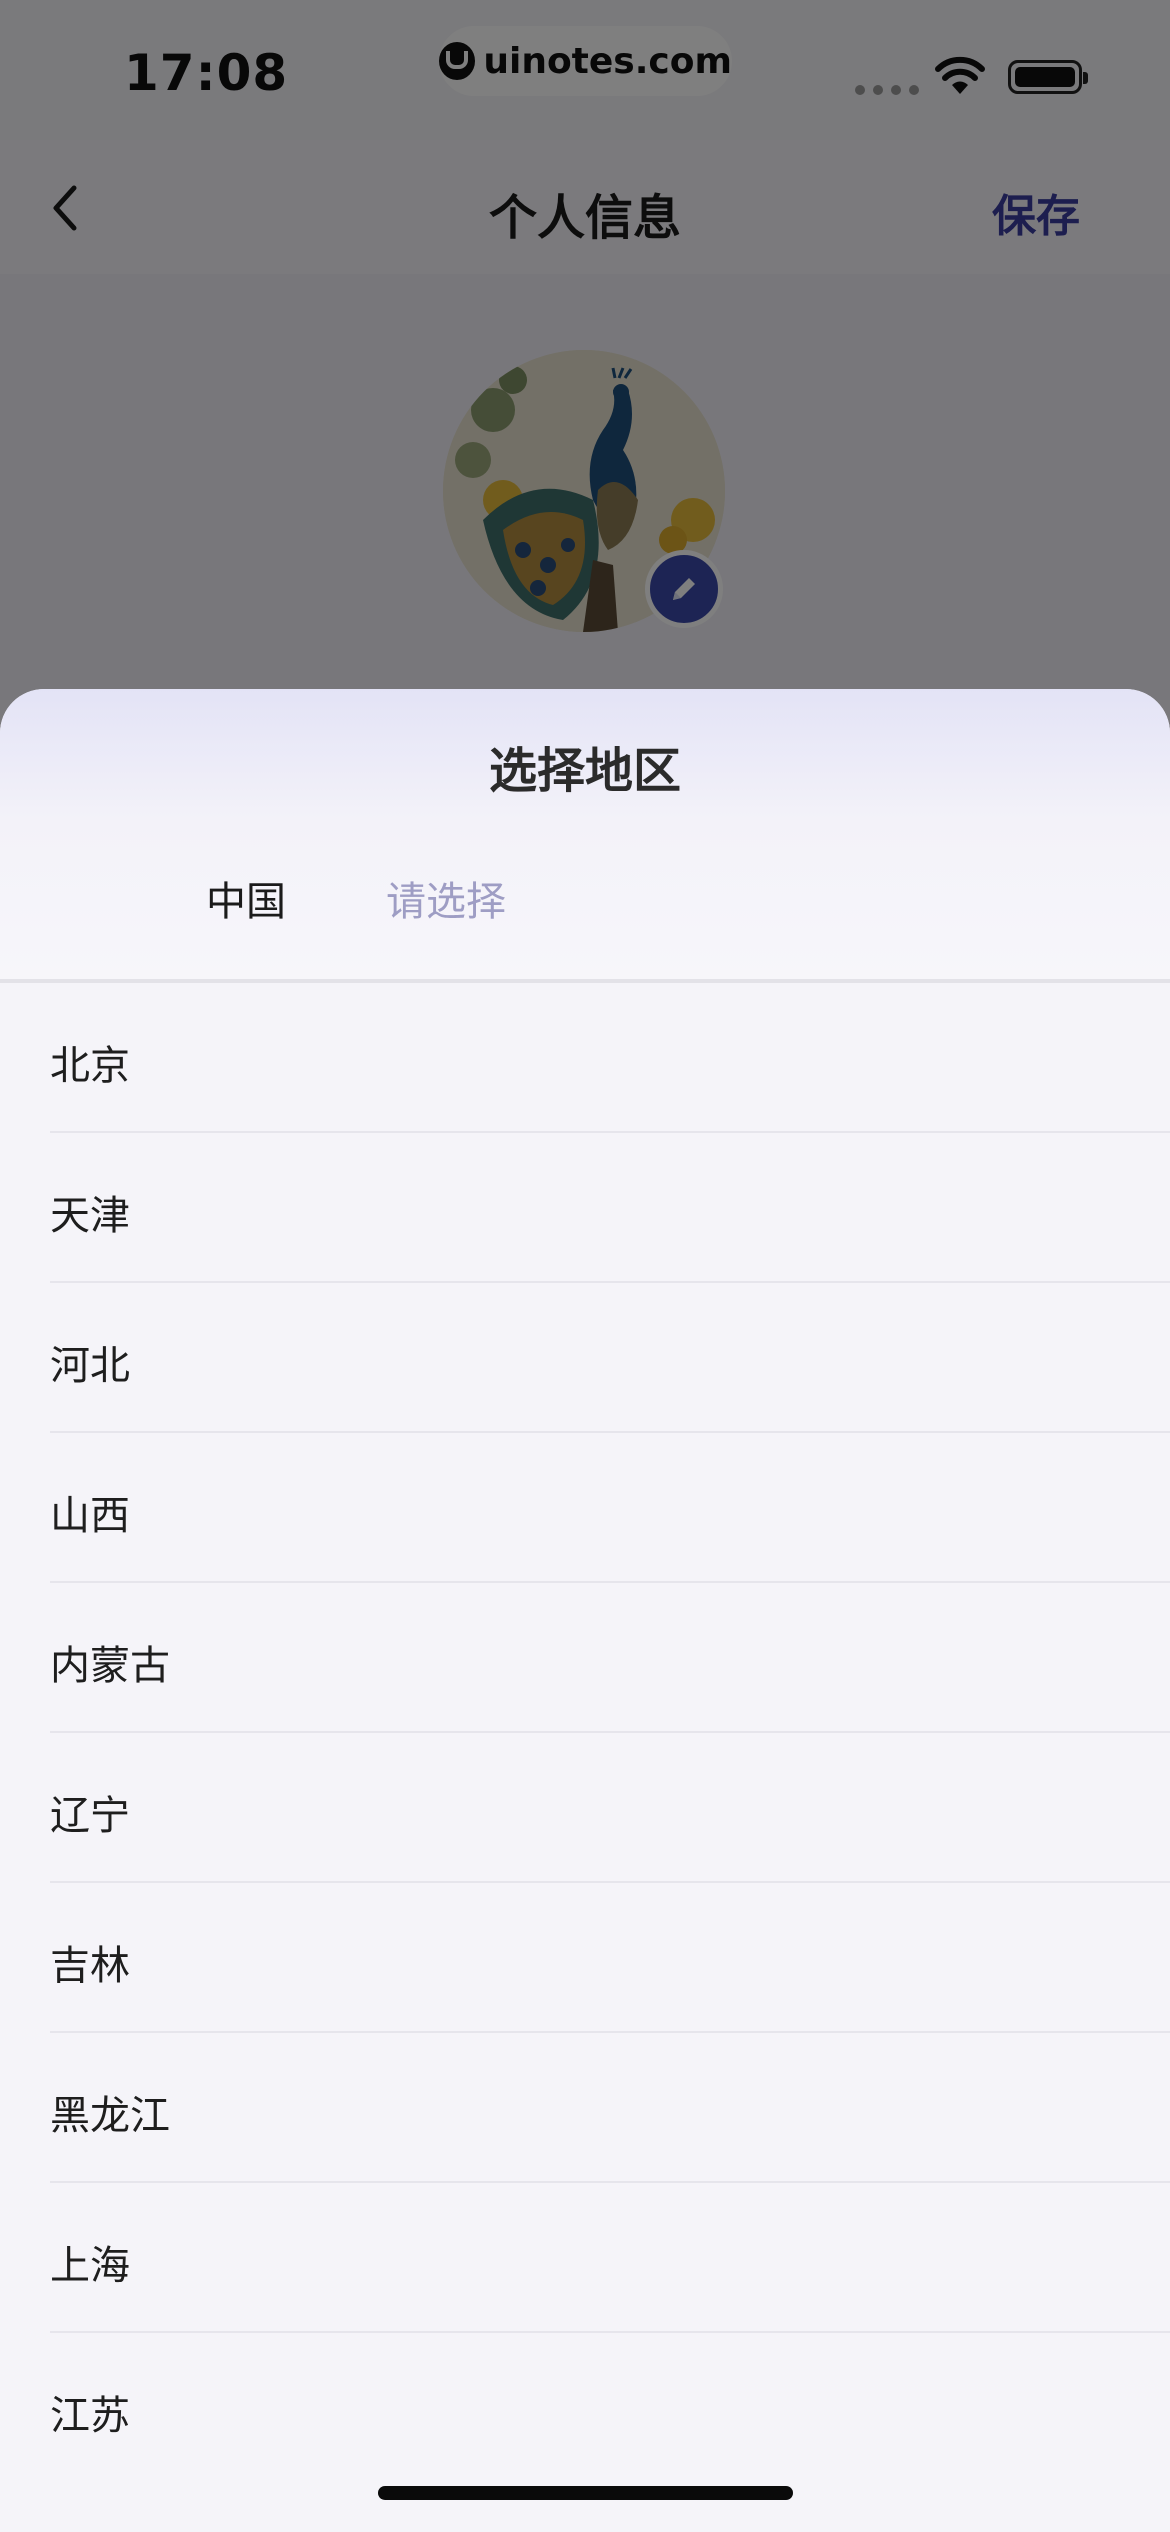 The width and height of the screenshot is (1170, 2532). Describe the element at coordinates (585, 1808) in the screenshot. I see `list-item: 辽宁` at that location.